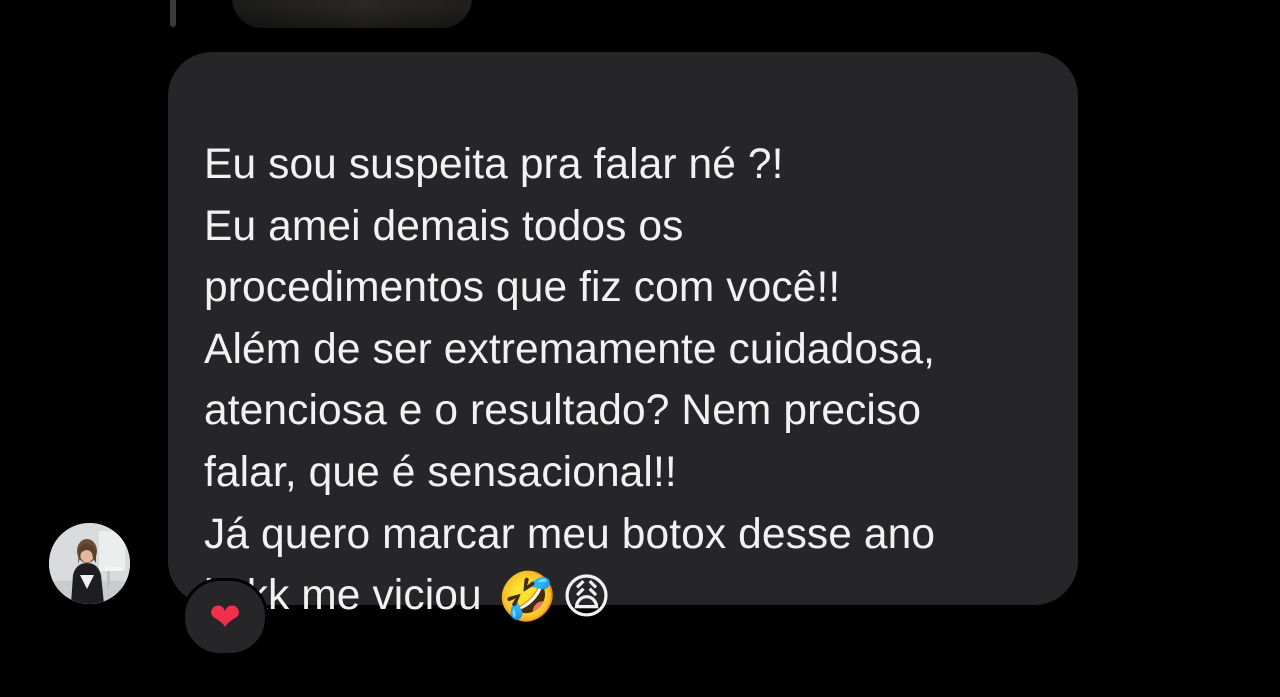 This screenshot has height=697, width=1280. Describe the element at coordinates (352, 14) in the screenshot. I see `previous-media-message` at that location.